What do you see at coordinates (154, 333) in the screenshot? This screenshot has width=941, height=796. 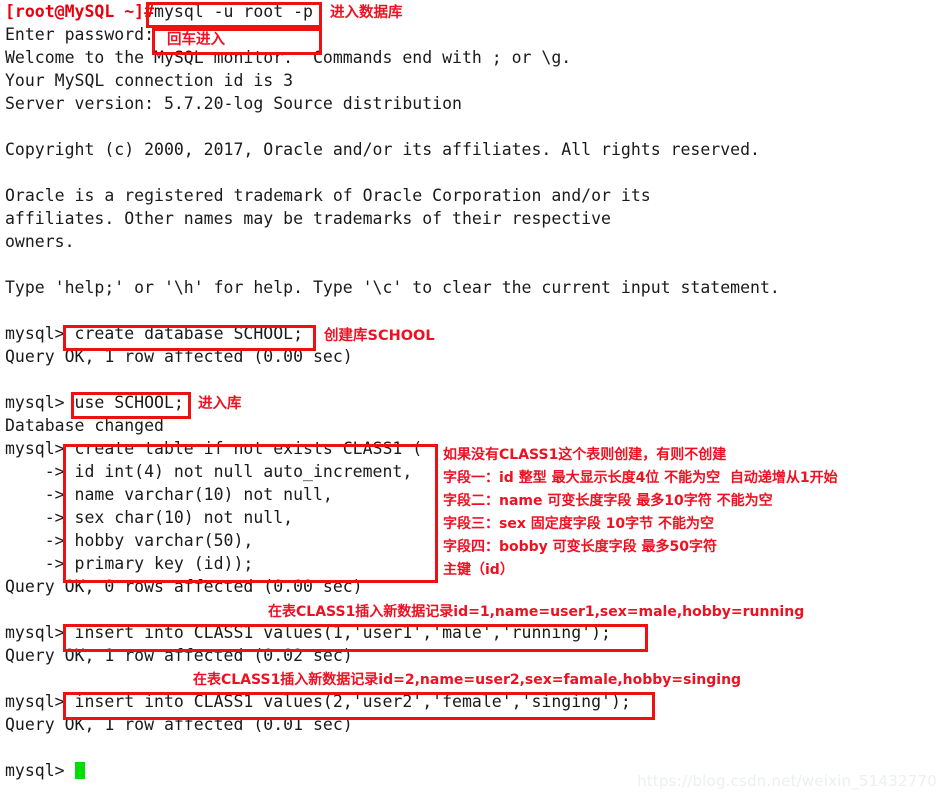 I see `terminal-line-create-database: mysql> create database SCHOOL;` at bounding box center [154, 333].